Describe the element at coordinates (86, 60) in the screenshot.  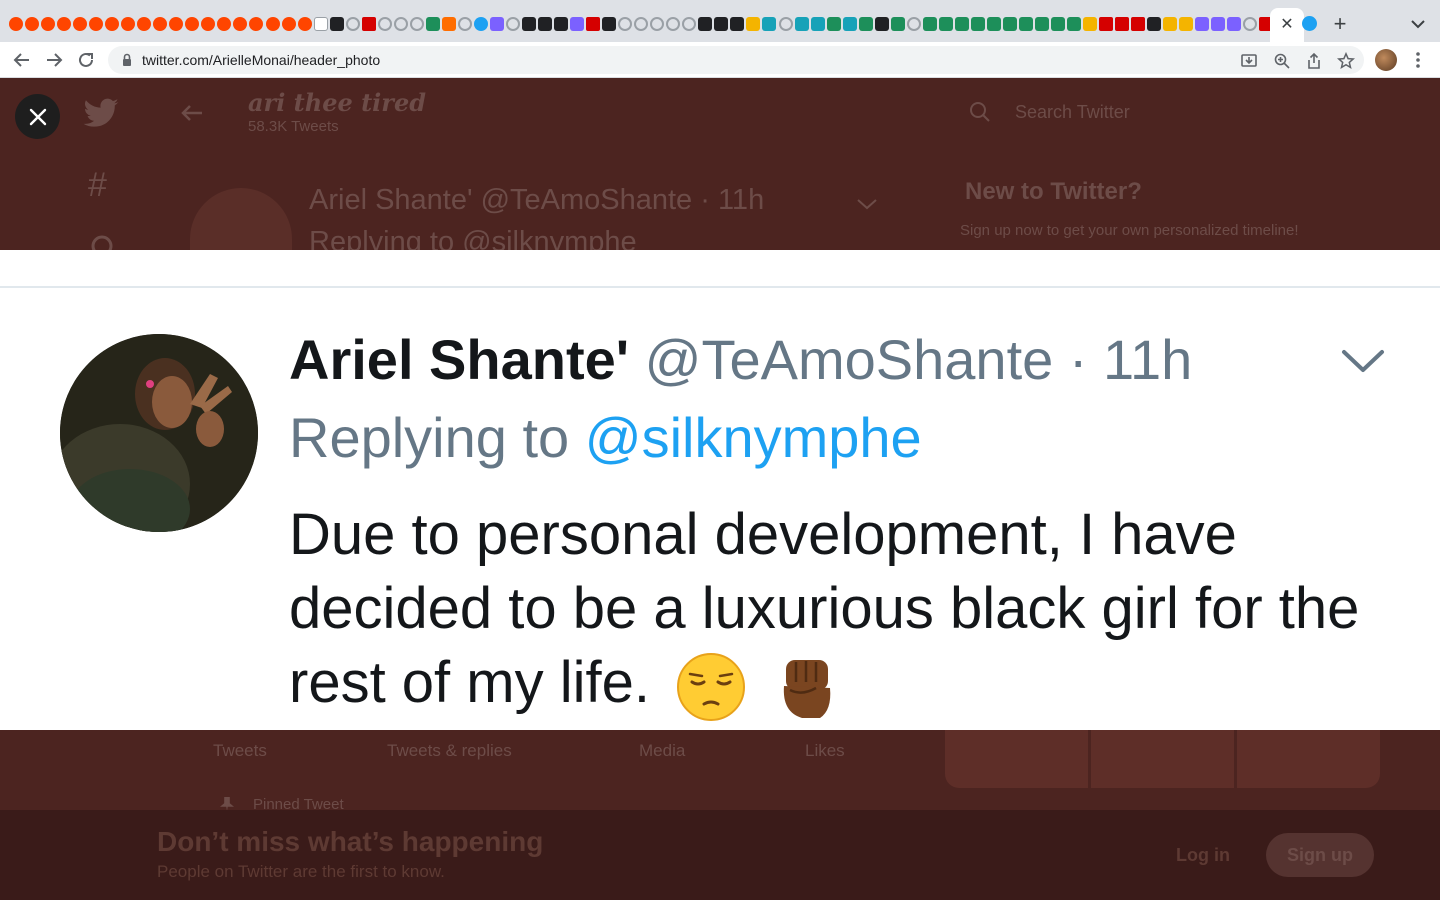
I see `reload-icon` at that location.